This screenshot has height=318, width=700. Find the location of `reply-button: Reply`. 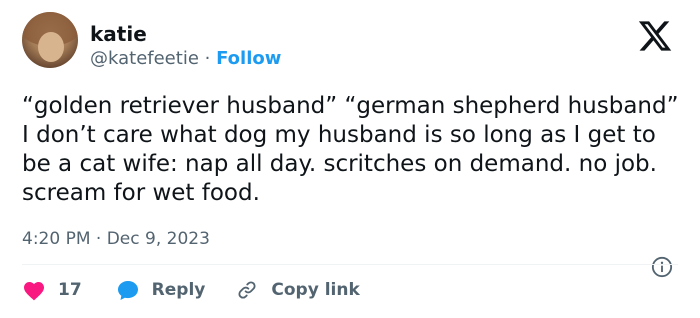

reply-button: Reply is located at coordinates (161, 290).